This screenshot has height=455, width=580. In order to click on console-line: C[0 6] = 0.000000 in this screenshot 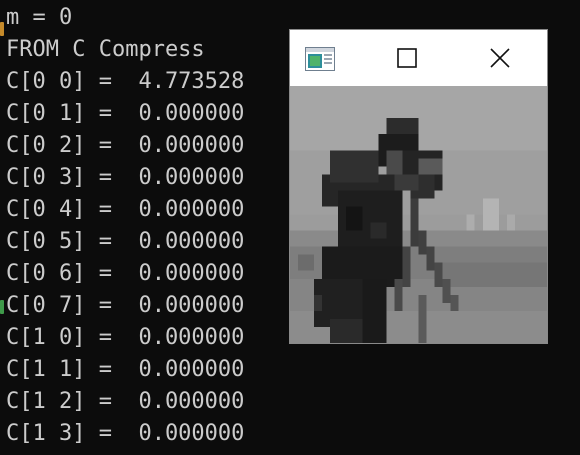, I will do `click(125, 273)`.